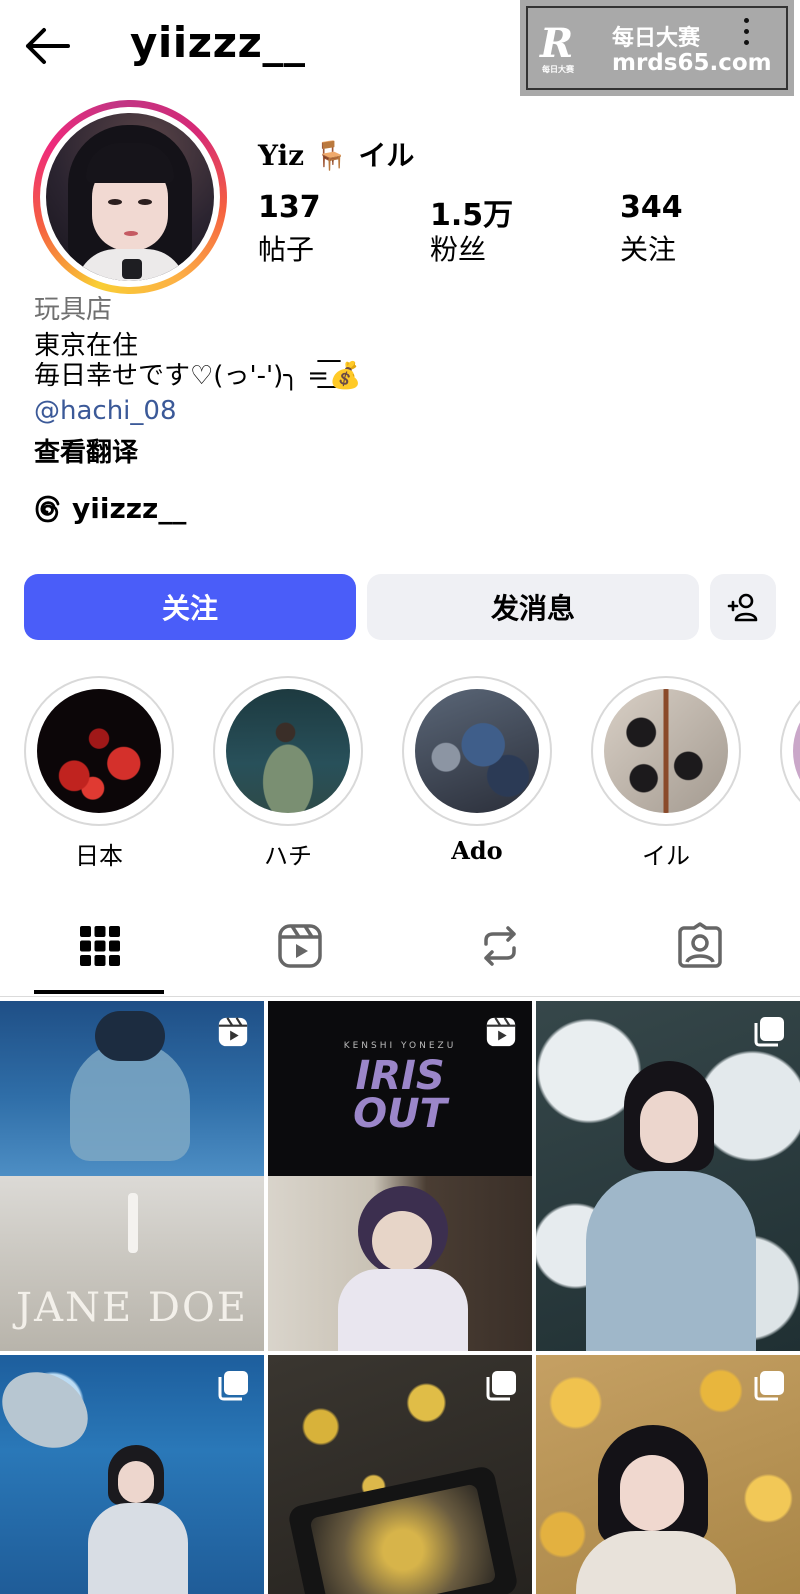 Image resolution: width=800 pixels, height=1594 pixels. I want to click on profile-category: 玩具店, so click(73, 310).